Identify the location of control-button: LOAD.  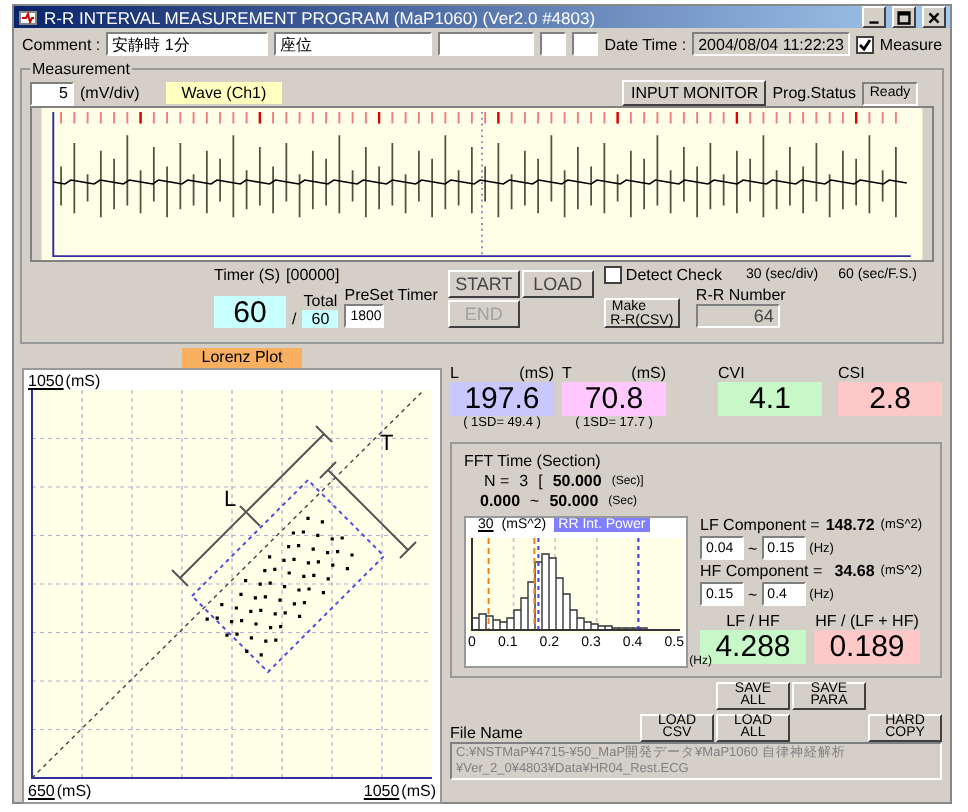
(557, 284).